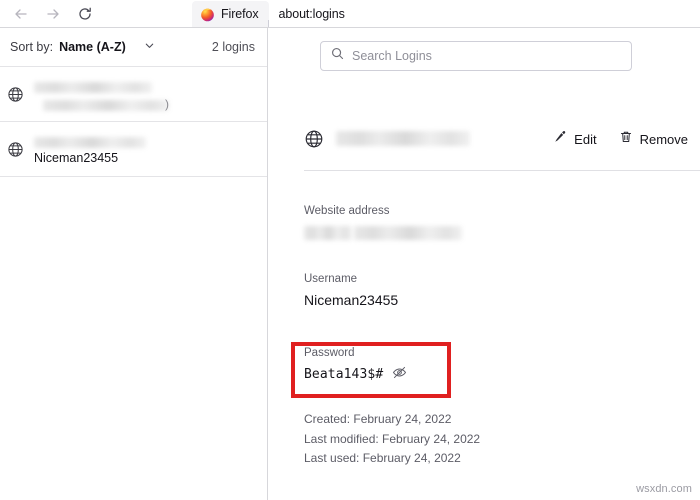 The width and height of the screenshot is (700, 500). Describe the element at coordinates (106, 105) in the screenshot. I see `redacted-username` at that location.